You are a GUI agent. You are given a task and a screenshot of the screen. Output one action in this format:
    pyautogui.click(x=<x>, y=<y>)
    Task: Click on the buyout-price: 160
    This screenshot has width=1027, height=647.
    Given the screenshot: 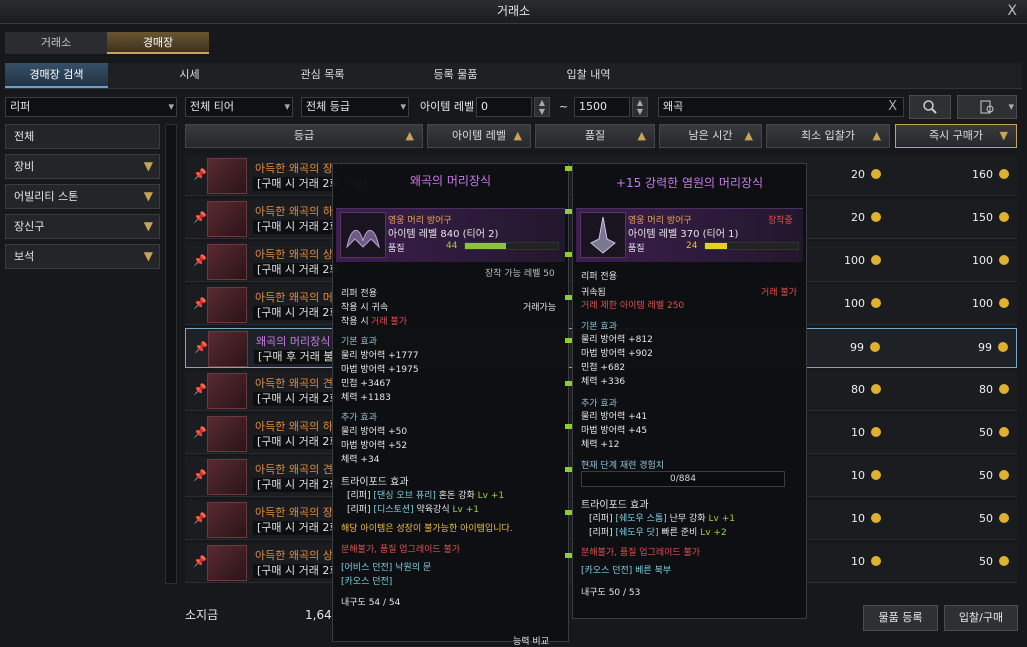 What is the action you would take?
    pyautogui.click(x=969, y=174)
    